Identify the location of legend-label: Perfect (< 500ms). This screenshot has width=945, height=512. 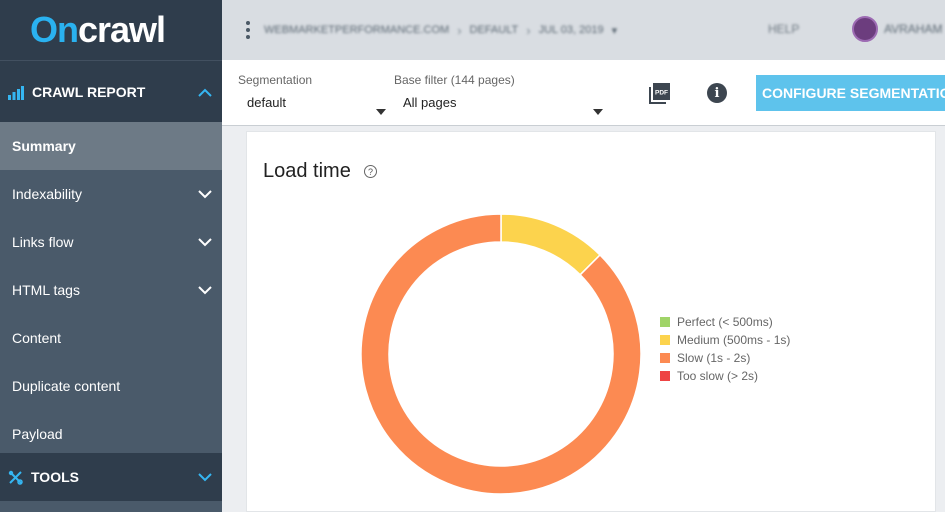
(725, 322).